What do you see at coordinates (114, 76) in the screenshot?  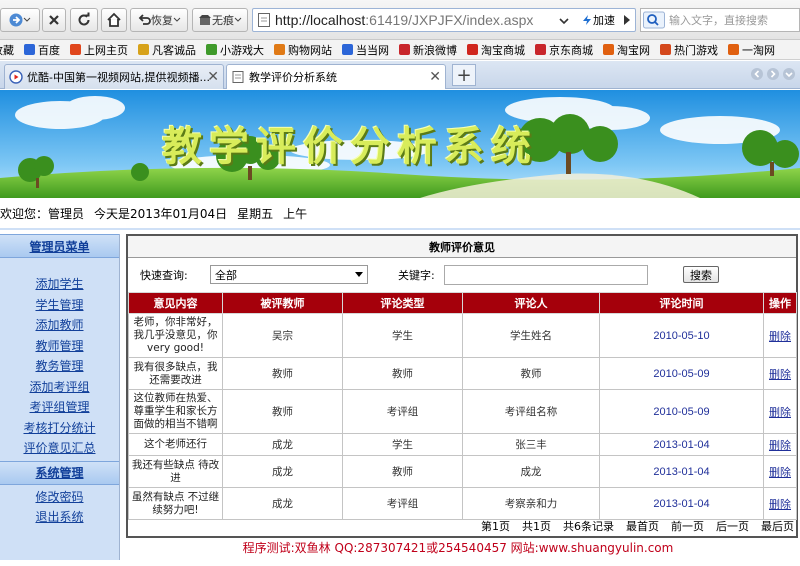 I see `tab-youku: 优酷-中国第一视频网站,提供视频播... ✕` at bounding box center [114, 76].